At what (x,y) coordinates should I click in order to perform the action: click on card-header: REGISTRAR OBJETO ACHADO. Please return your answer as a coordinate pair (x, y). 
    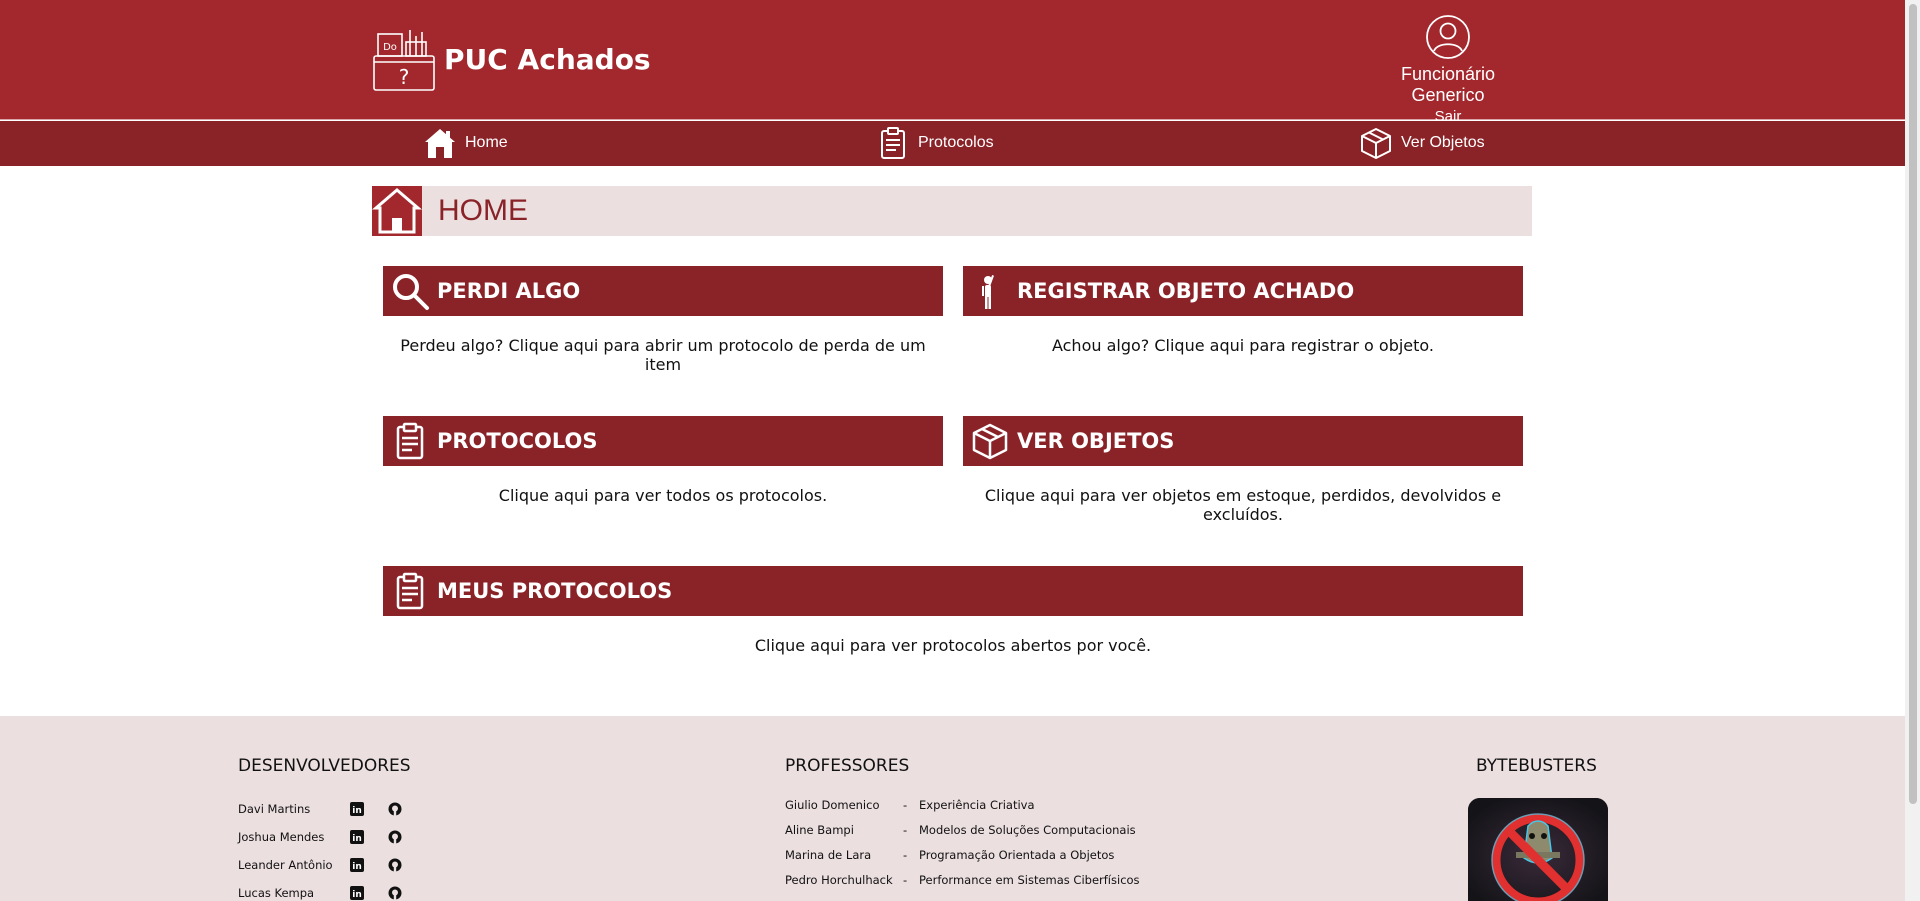
    Looking at the image, I should click on (1243, 291).